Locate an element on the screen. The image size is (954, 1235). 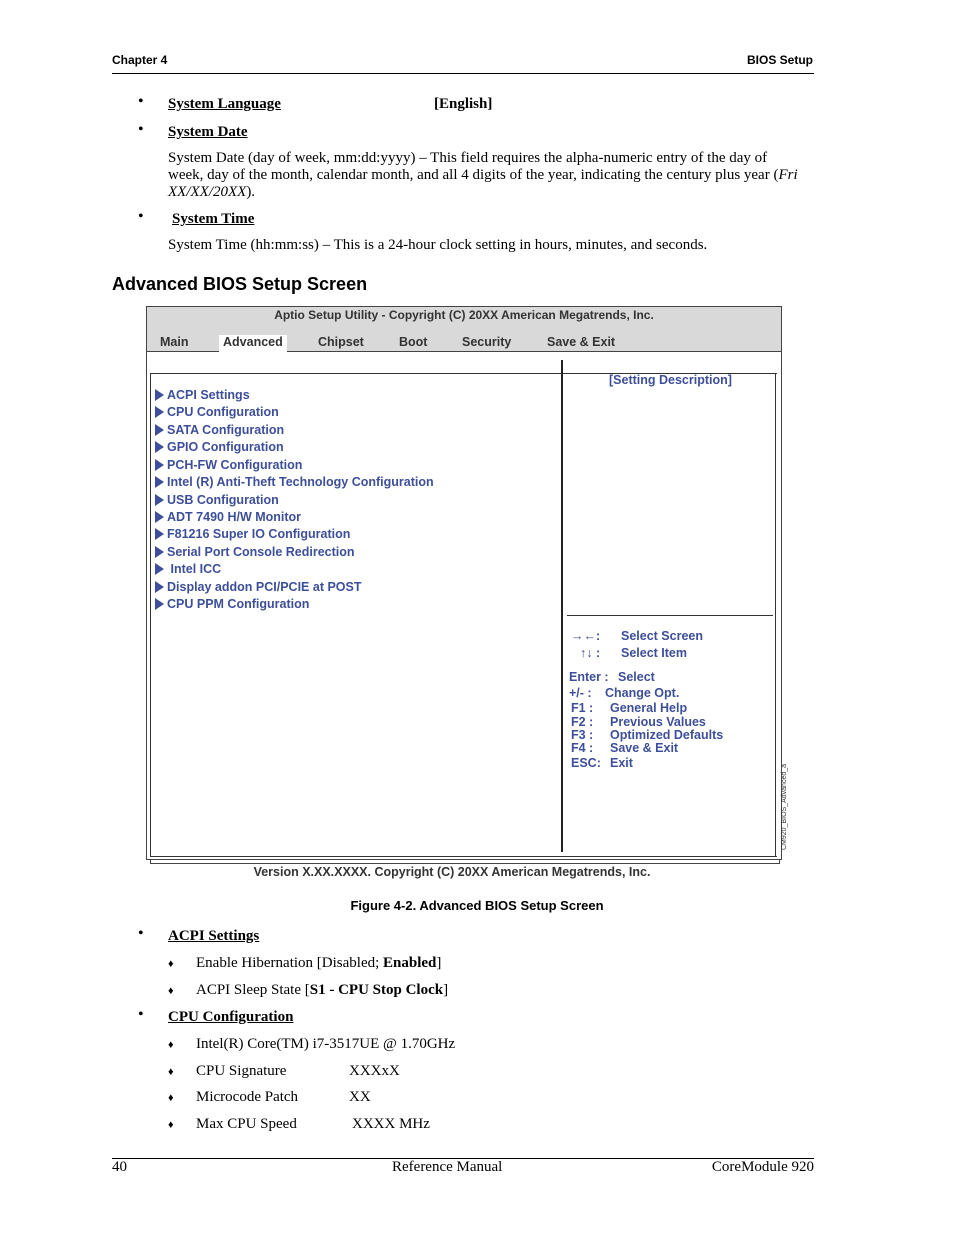
system-time-title: System Time is located at coordinates (213, 219).